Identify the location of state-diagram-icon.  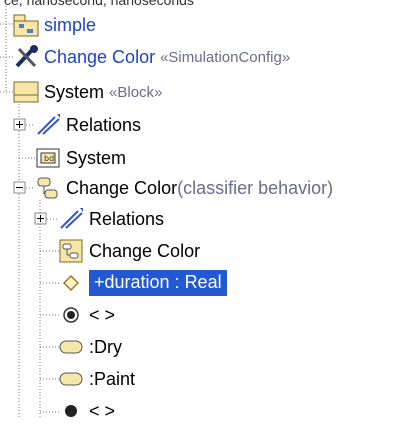
(71, 251).